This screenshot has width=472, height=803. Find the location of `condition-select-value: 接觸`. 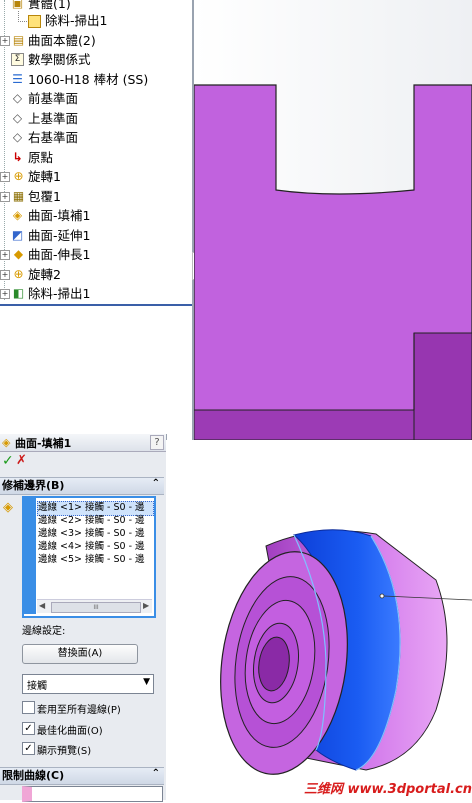

condition-select-value: 接觸 is located at coordinates (37, 686).